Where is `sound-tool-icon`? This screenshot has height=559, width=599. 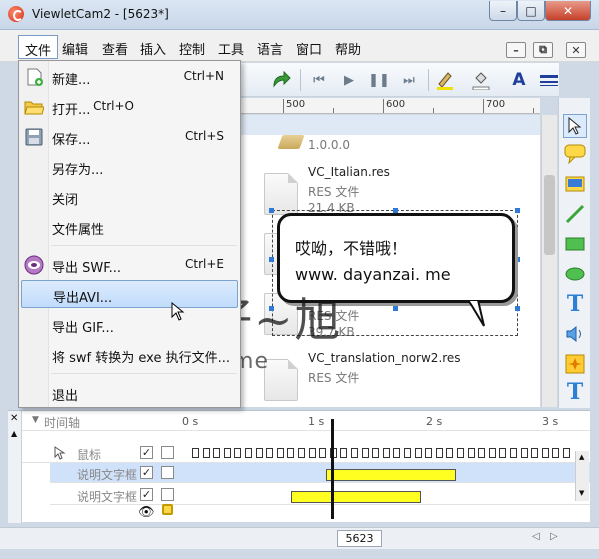 sound-tool-icon is located at coordinates (575, 334).